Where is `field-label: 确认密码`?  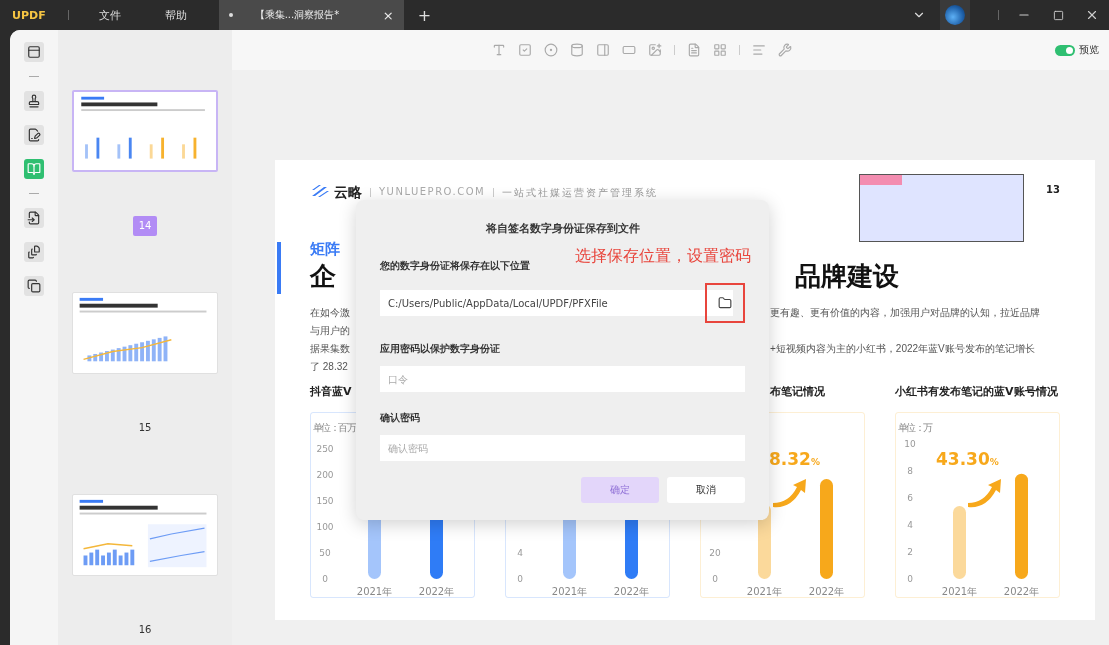 field-label: 确认密码 is located at coordinates (400, 418).